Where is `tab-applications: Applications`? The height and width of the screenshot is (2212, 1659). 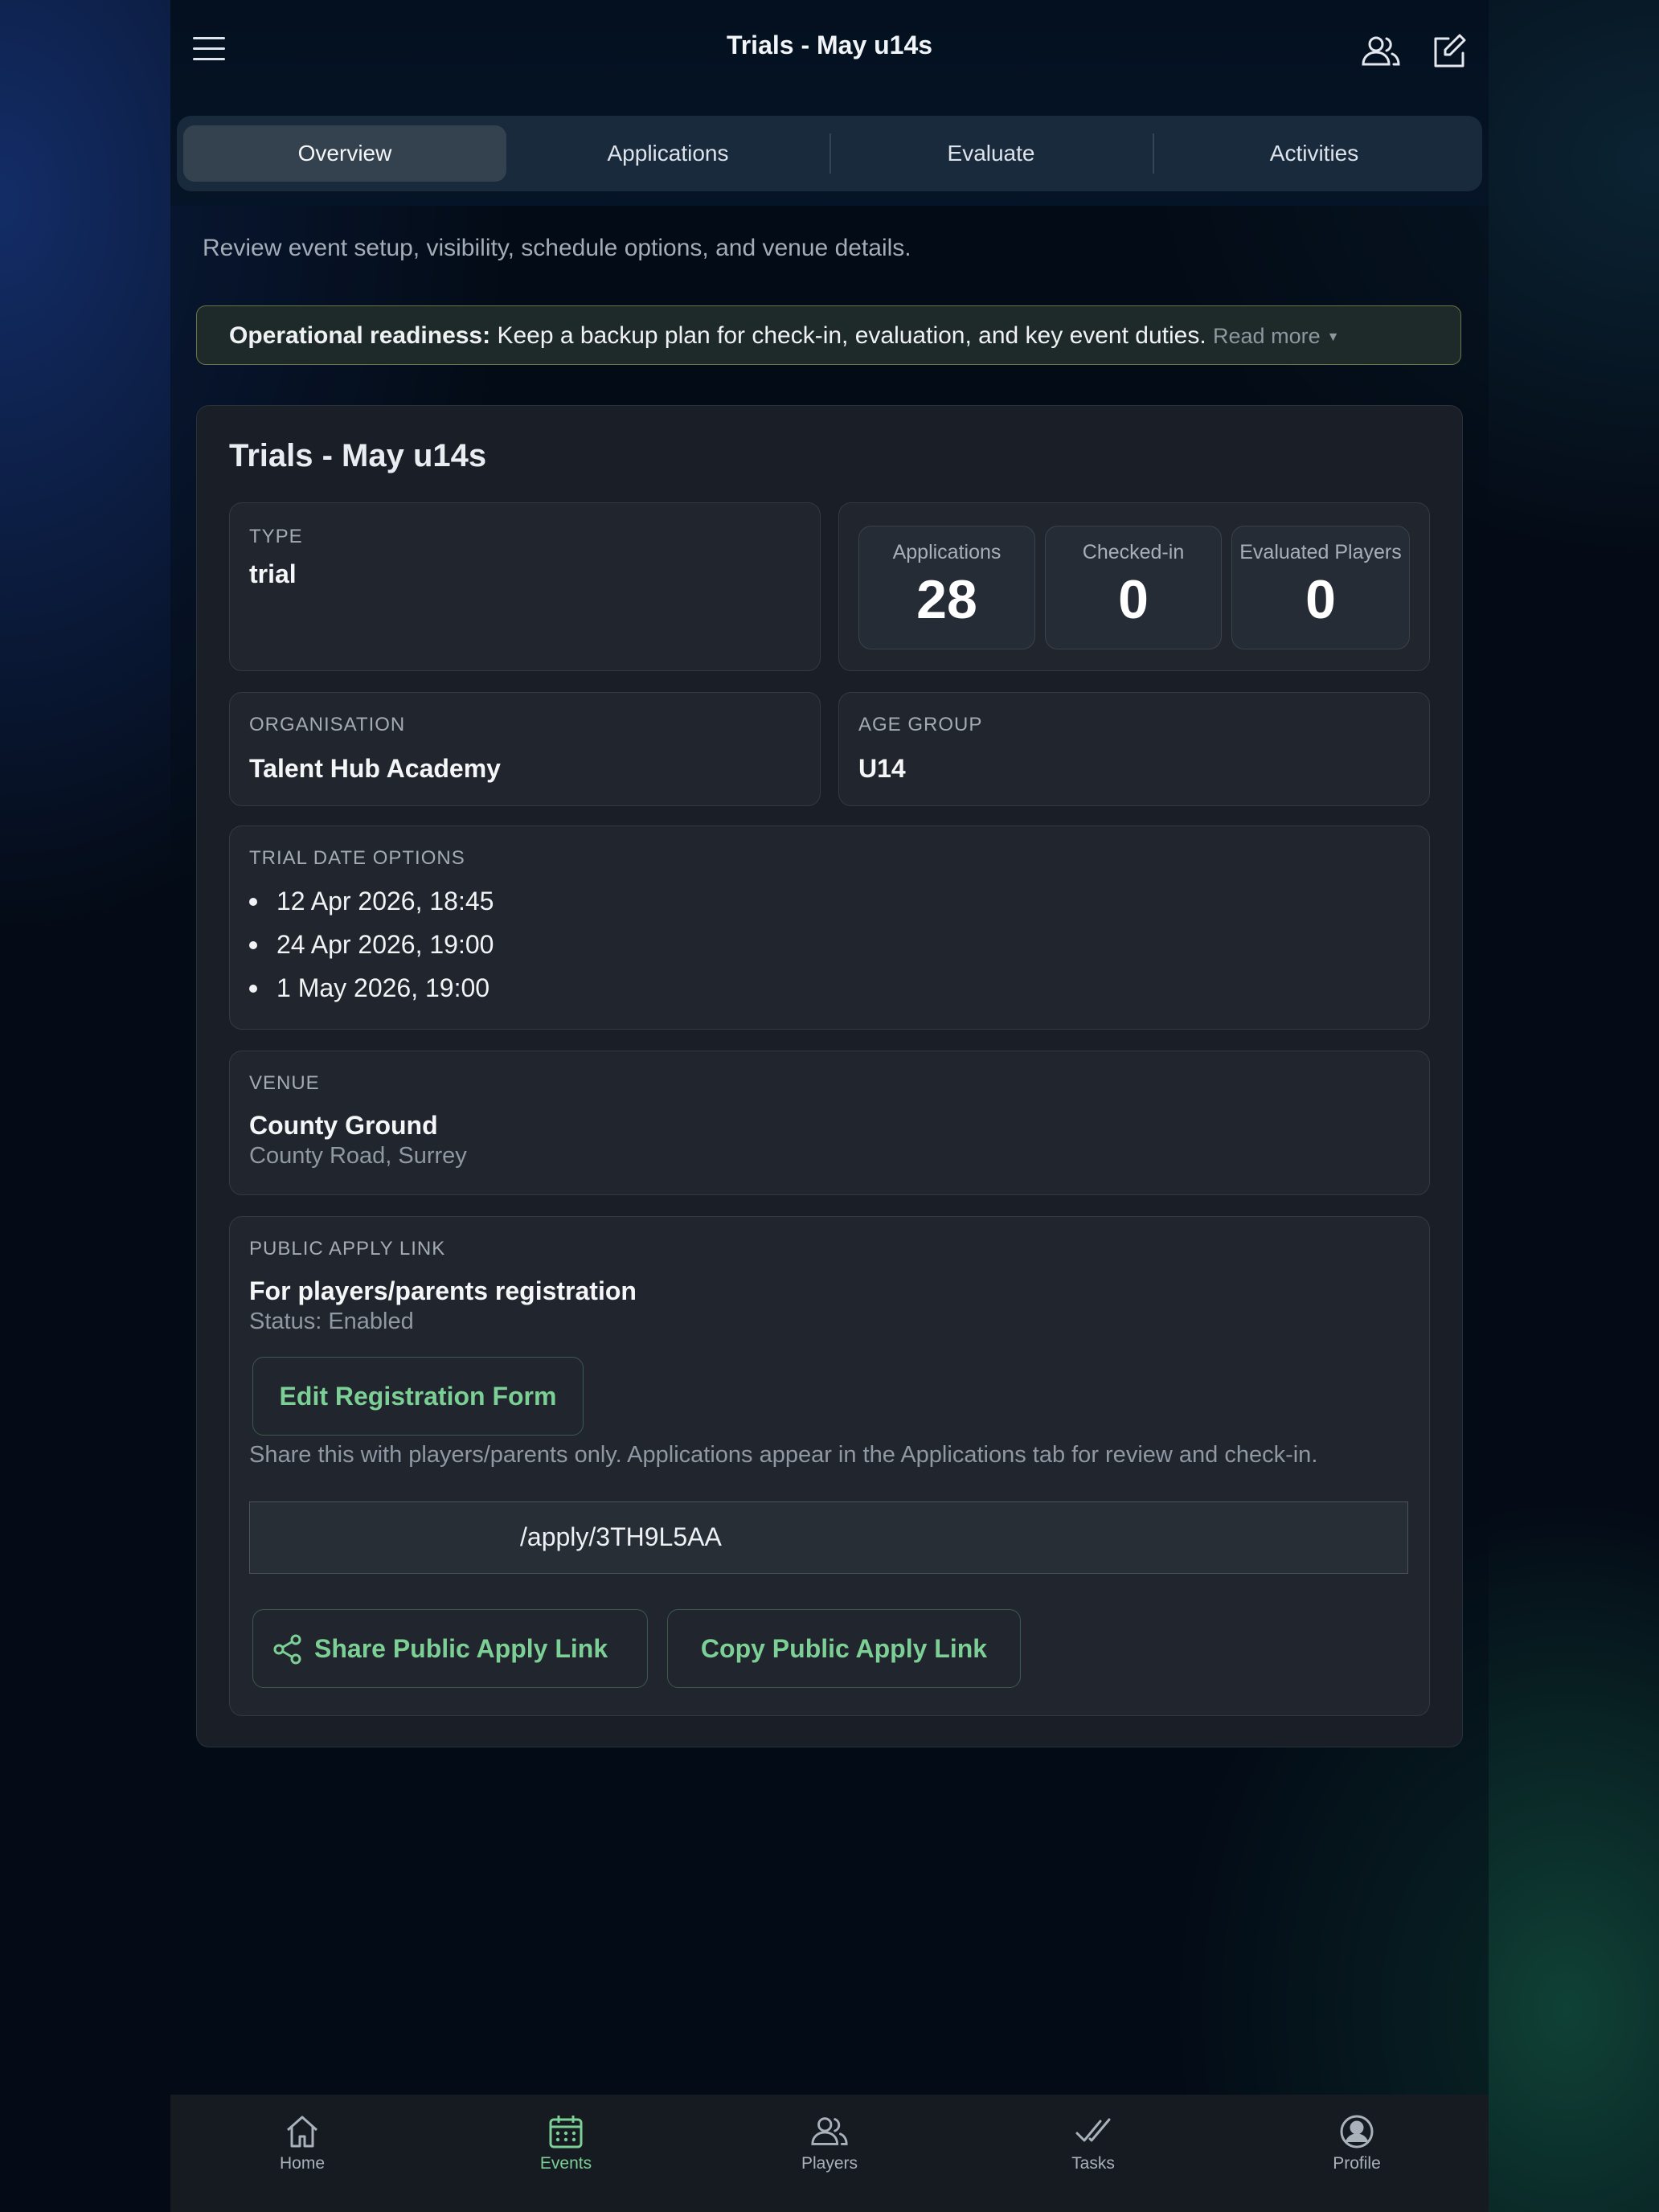 tab-applications: Applications is located at coordinates (668, 153).